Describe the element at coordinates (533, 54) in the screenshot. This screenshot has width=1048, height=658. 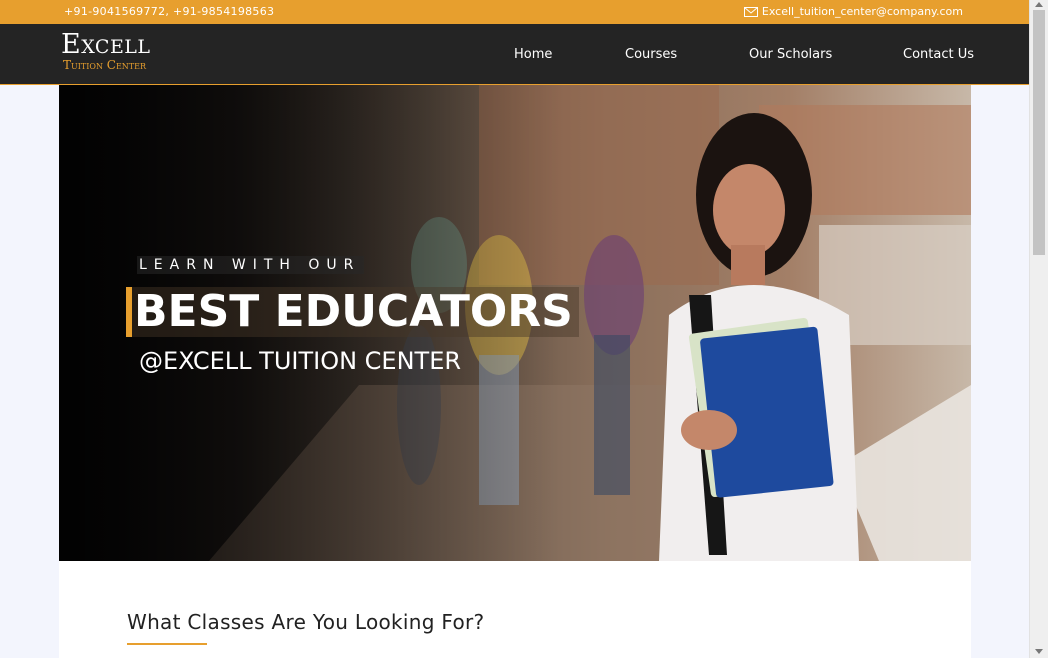
I see `nav-home: Home` at that location.